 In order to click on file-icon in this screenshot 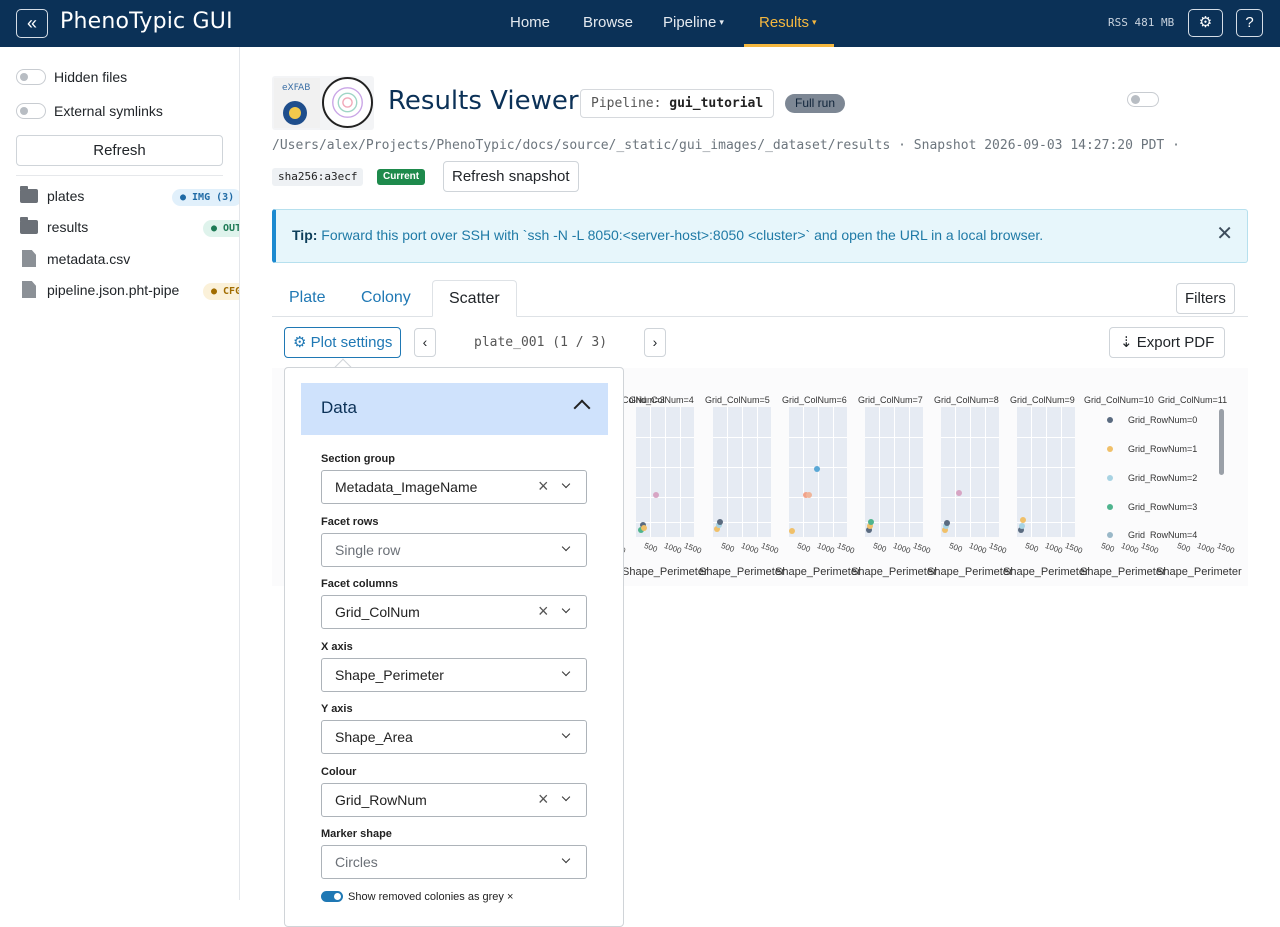, I will do `click(29, 289)`.